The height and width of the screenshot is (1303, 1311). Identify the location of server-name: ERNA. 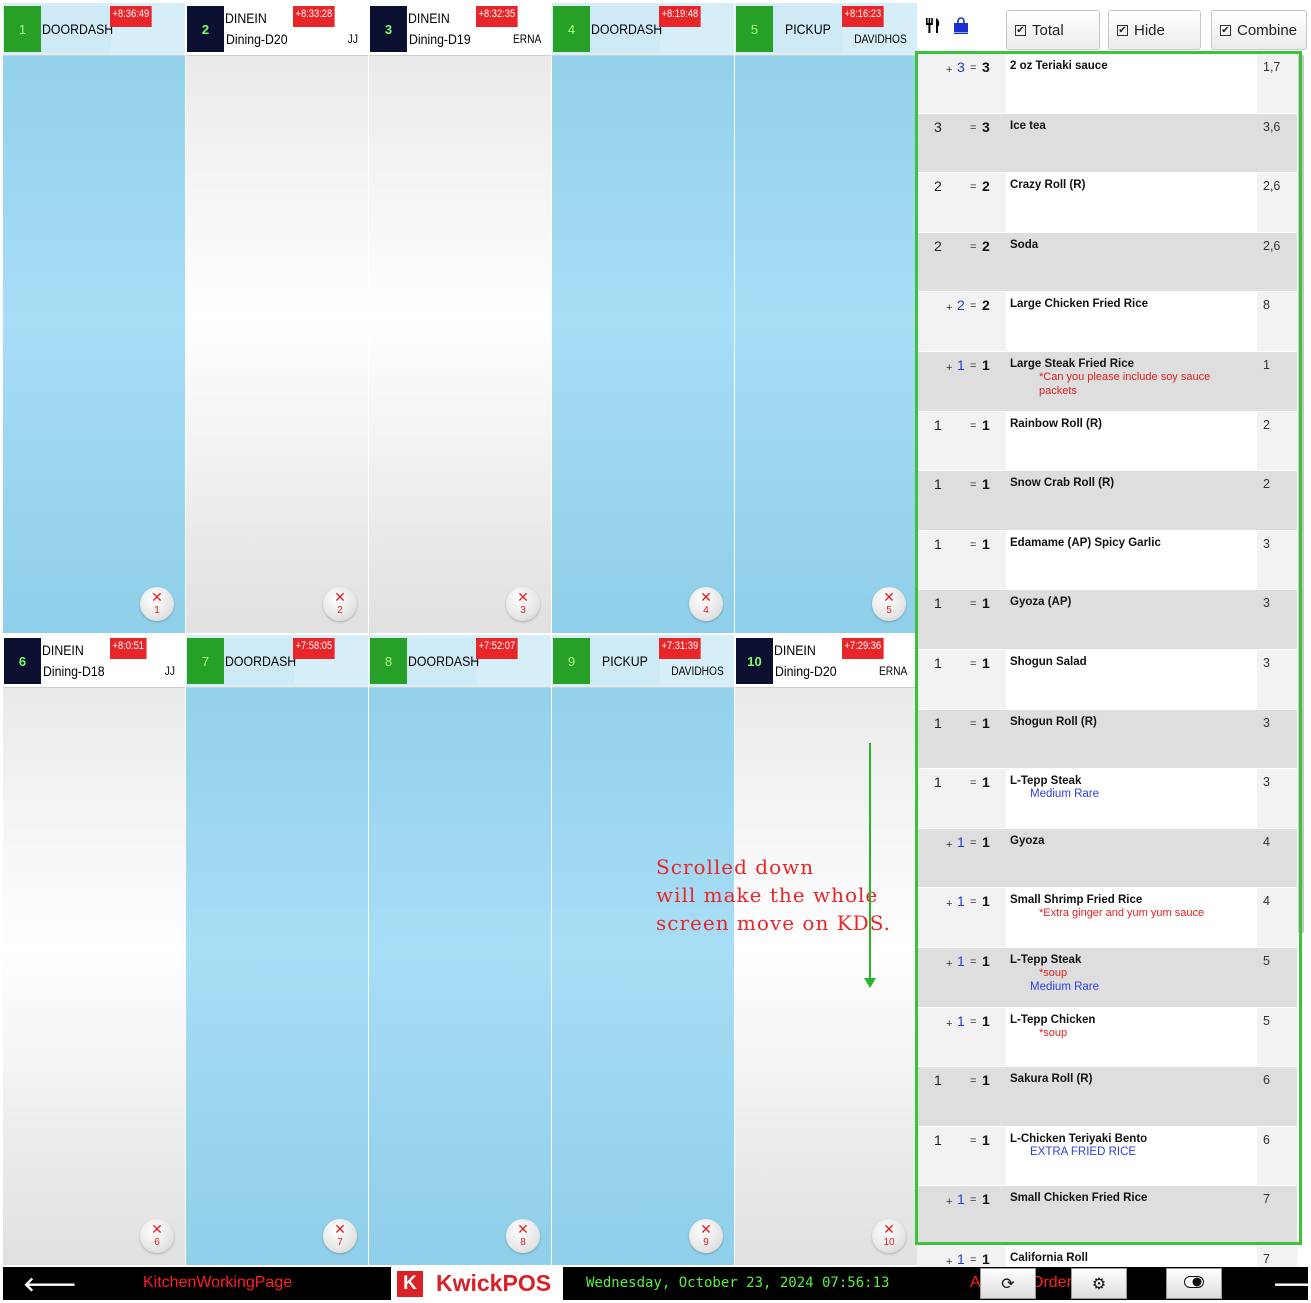
(526, 39).